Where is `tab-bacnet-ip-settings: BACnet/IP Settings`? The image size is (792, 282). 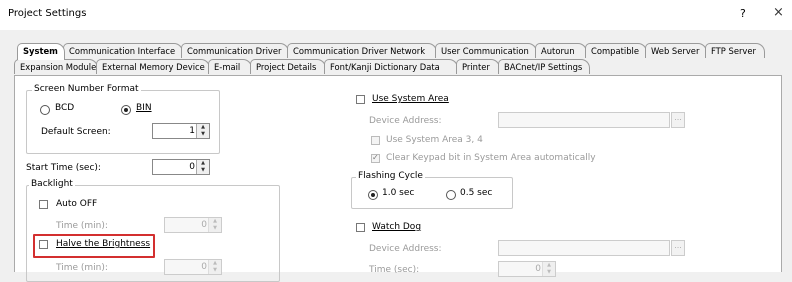 tab-bacnet-ip-settings: BACnet/IP Settings is located at coordinates (544, 66).